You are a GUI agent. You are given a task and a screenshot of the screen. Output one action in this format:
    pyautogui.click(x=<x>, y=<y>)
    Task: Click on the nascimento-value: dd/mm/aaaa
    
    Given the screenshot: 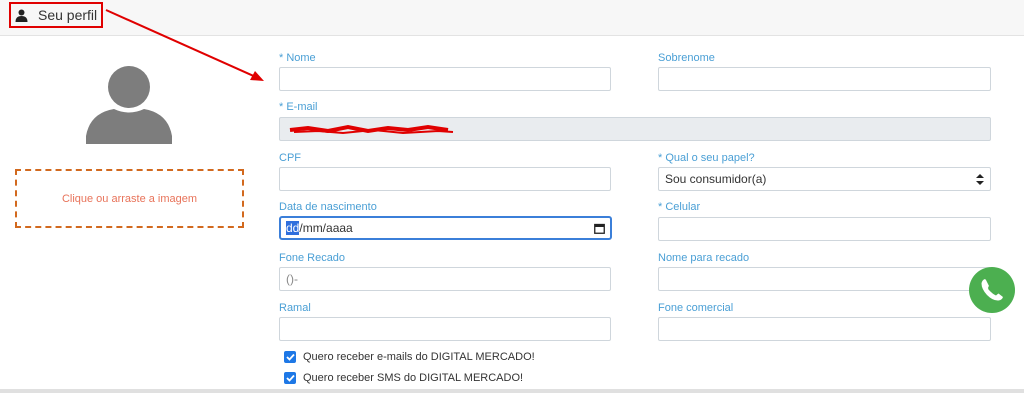 What is the action you would take?
    pyautogui.click(x=319, y=228)
    